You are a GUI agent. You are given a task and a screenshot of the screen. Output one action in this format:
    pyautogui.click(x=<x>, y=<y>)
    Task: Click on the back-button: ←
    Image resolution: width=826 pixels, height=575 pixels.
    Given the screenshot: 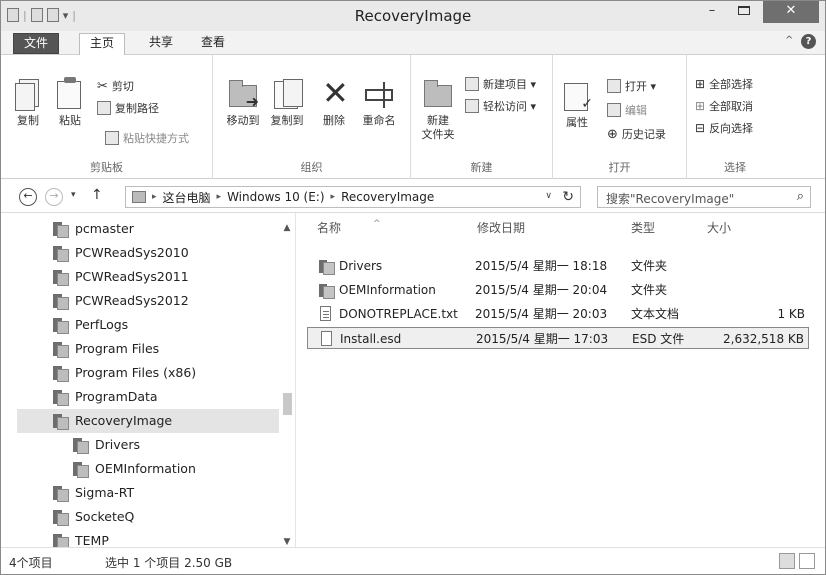 What is the action you would take?
    pyautogui.click(x=28, y=197)
    